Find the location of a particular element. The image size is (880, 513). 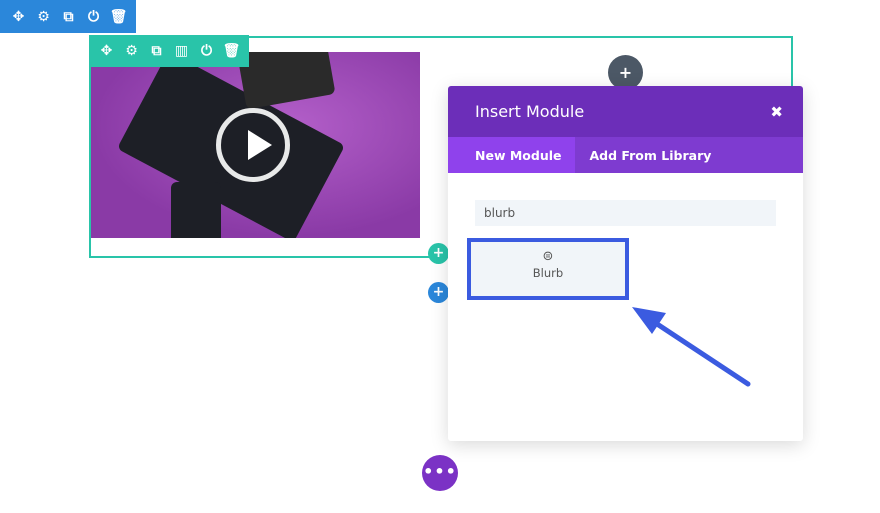

arrow-annotation is located at coordinates (691, 347).